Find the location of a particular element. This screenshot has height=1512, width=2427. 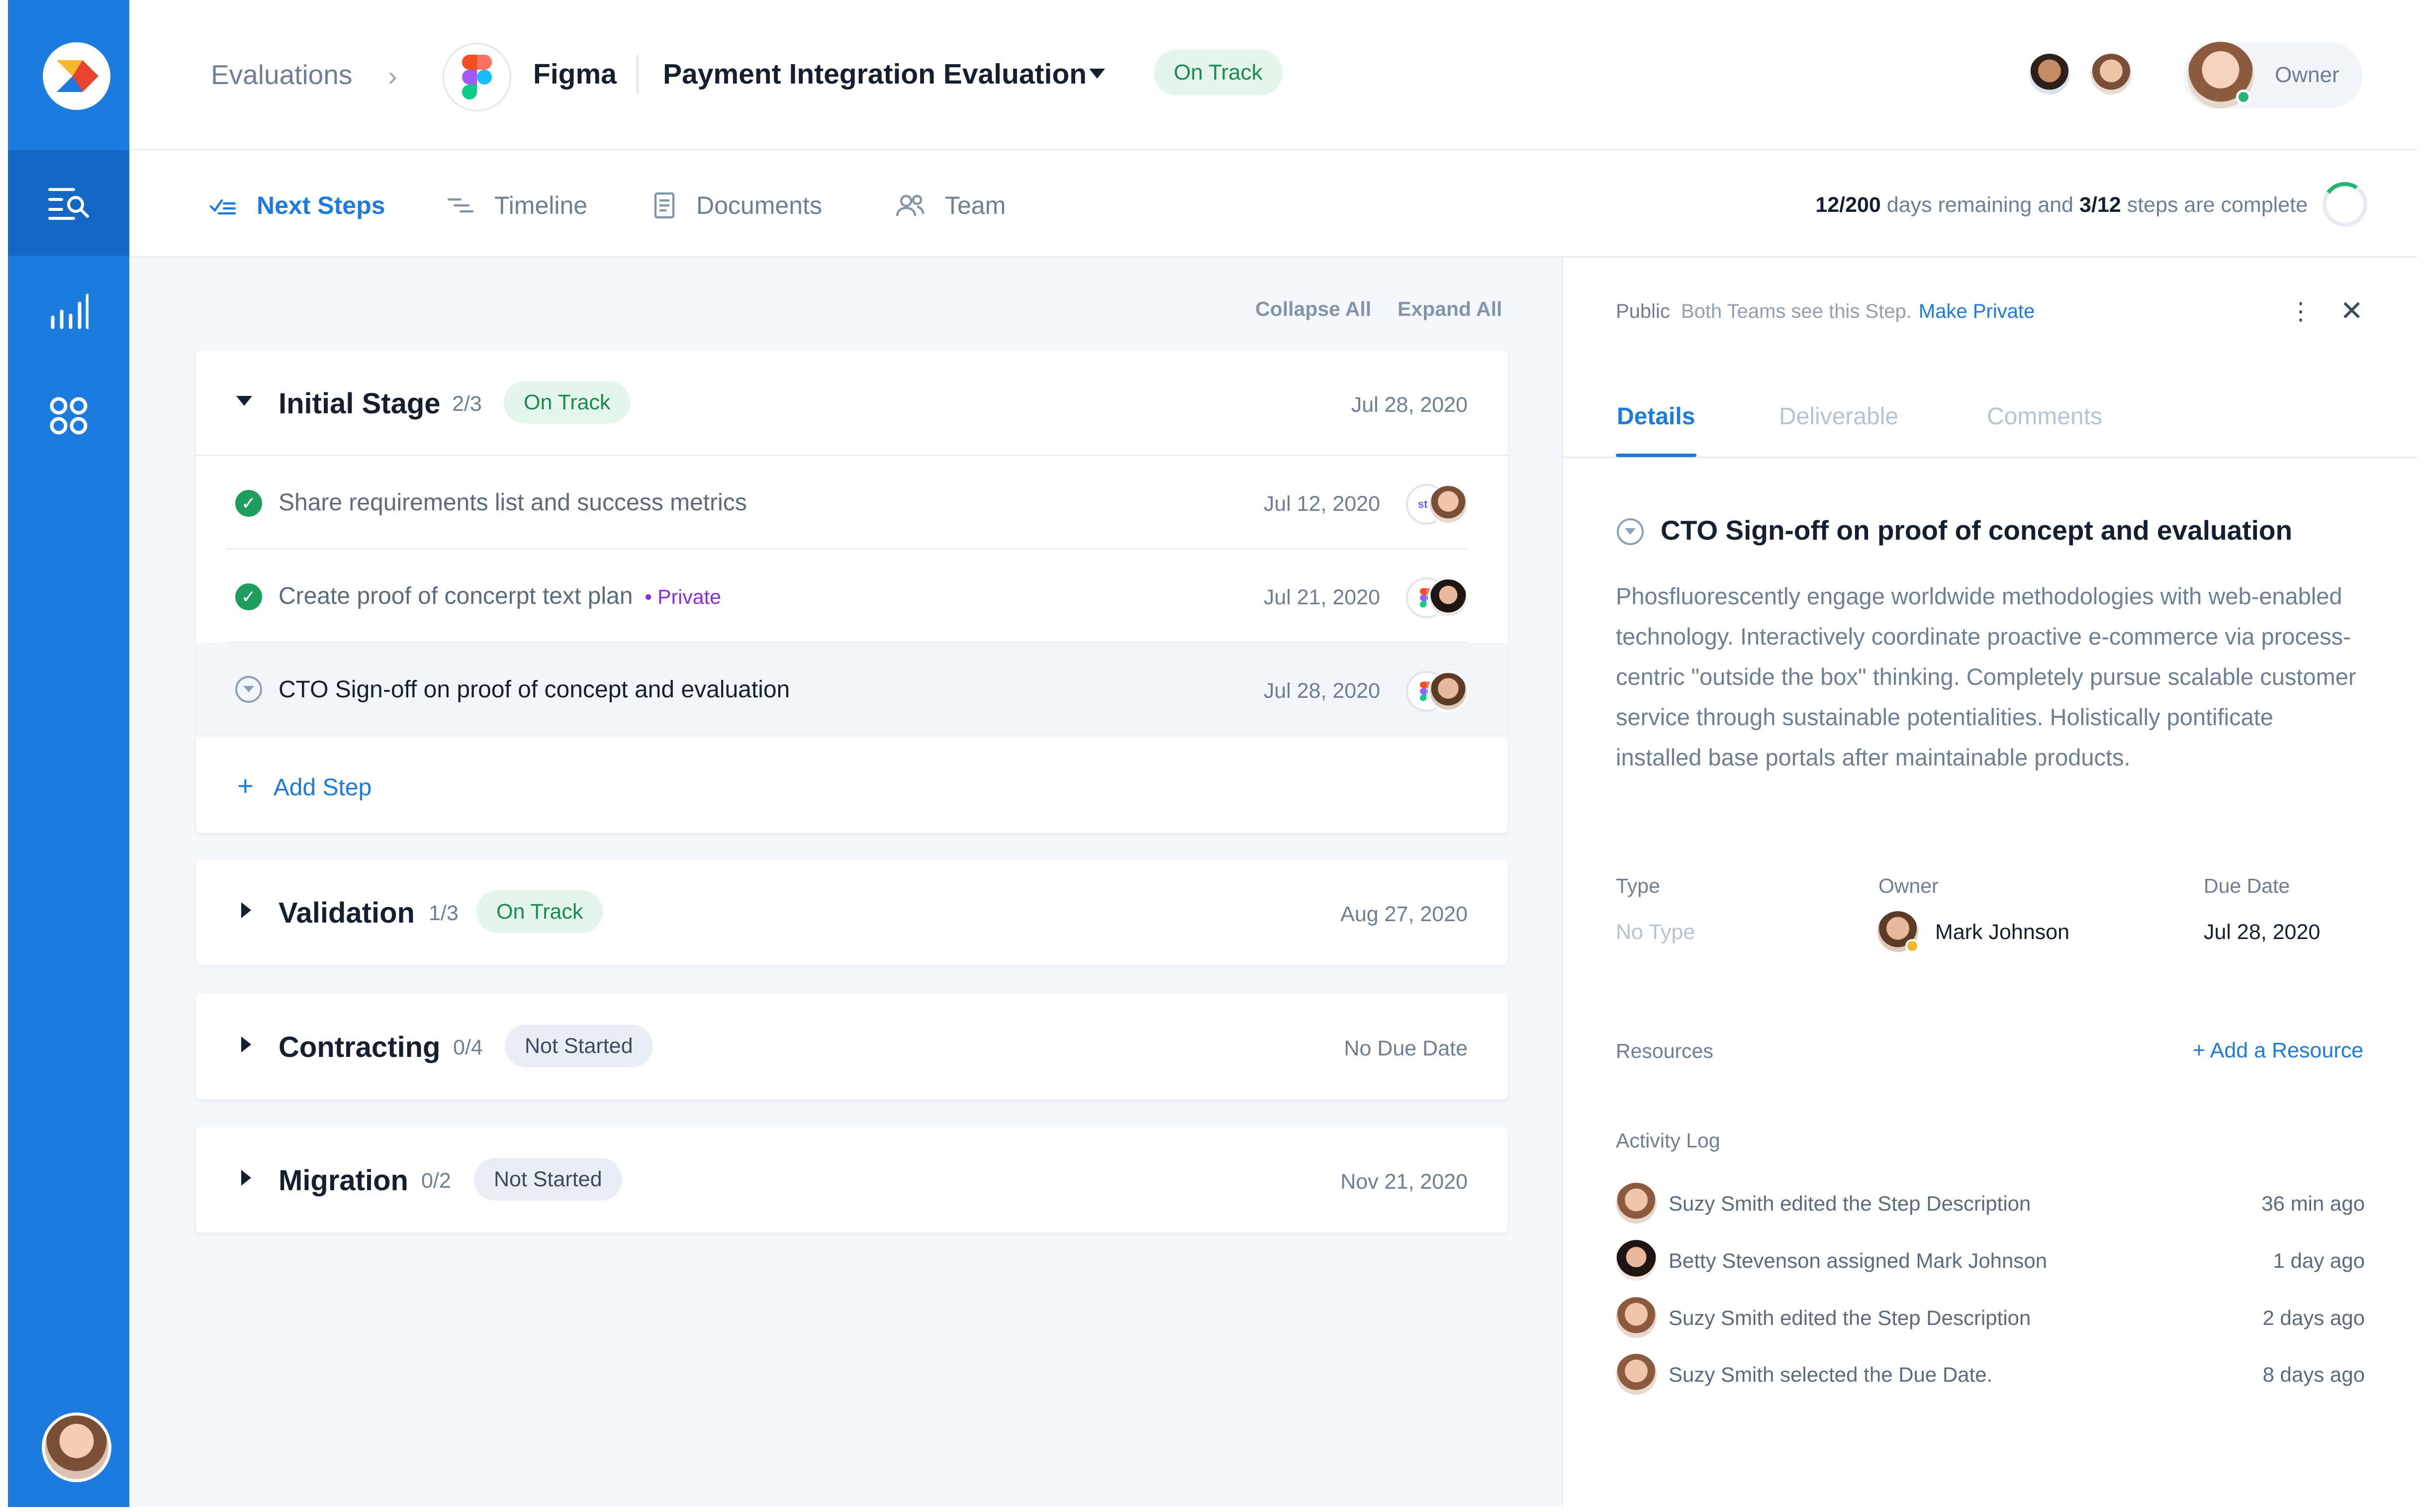

add-step-row: + Add Step is located at coordinates (851, 783).